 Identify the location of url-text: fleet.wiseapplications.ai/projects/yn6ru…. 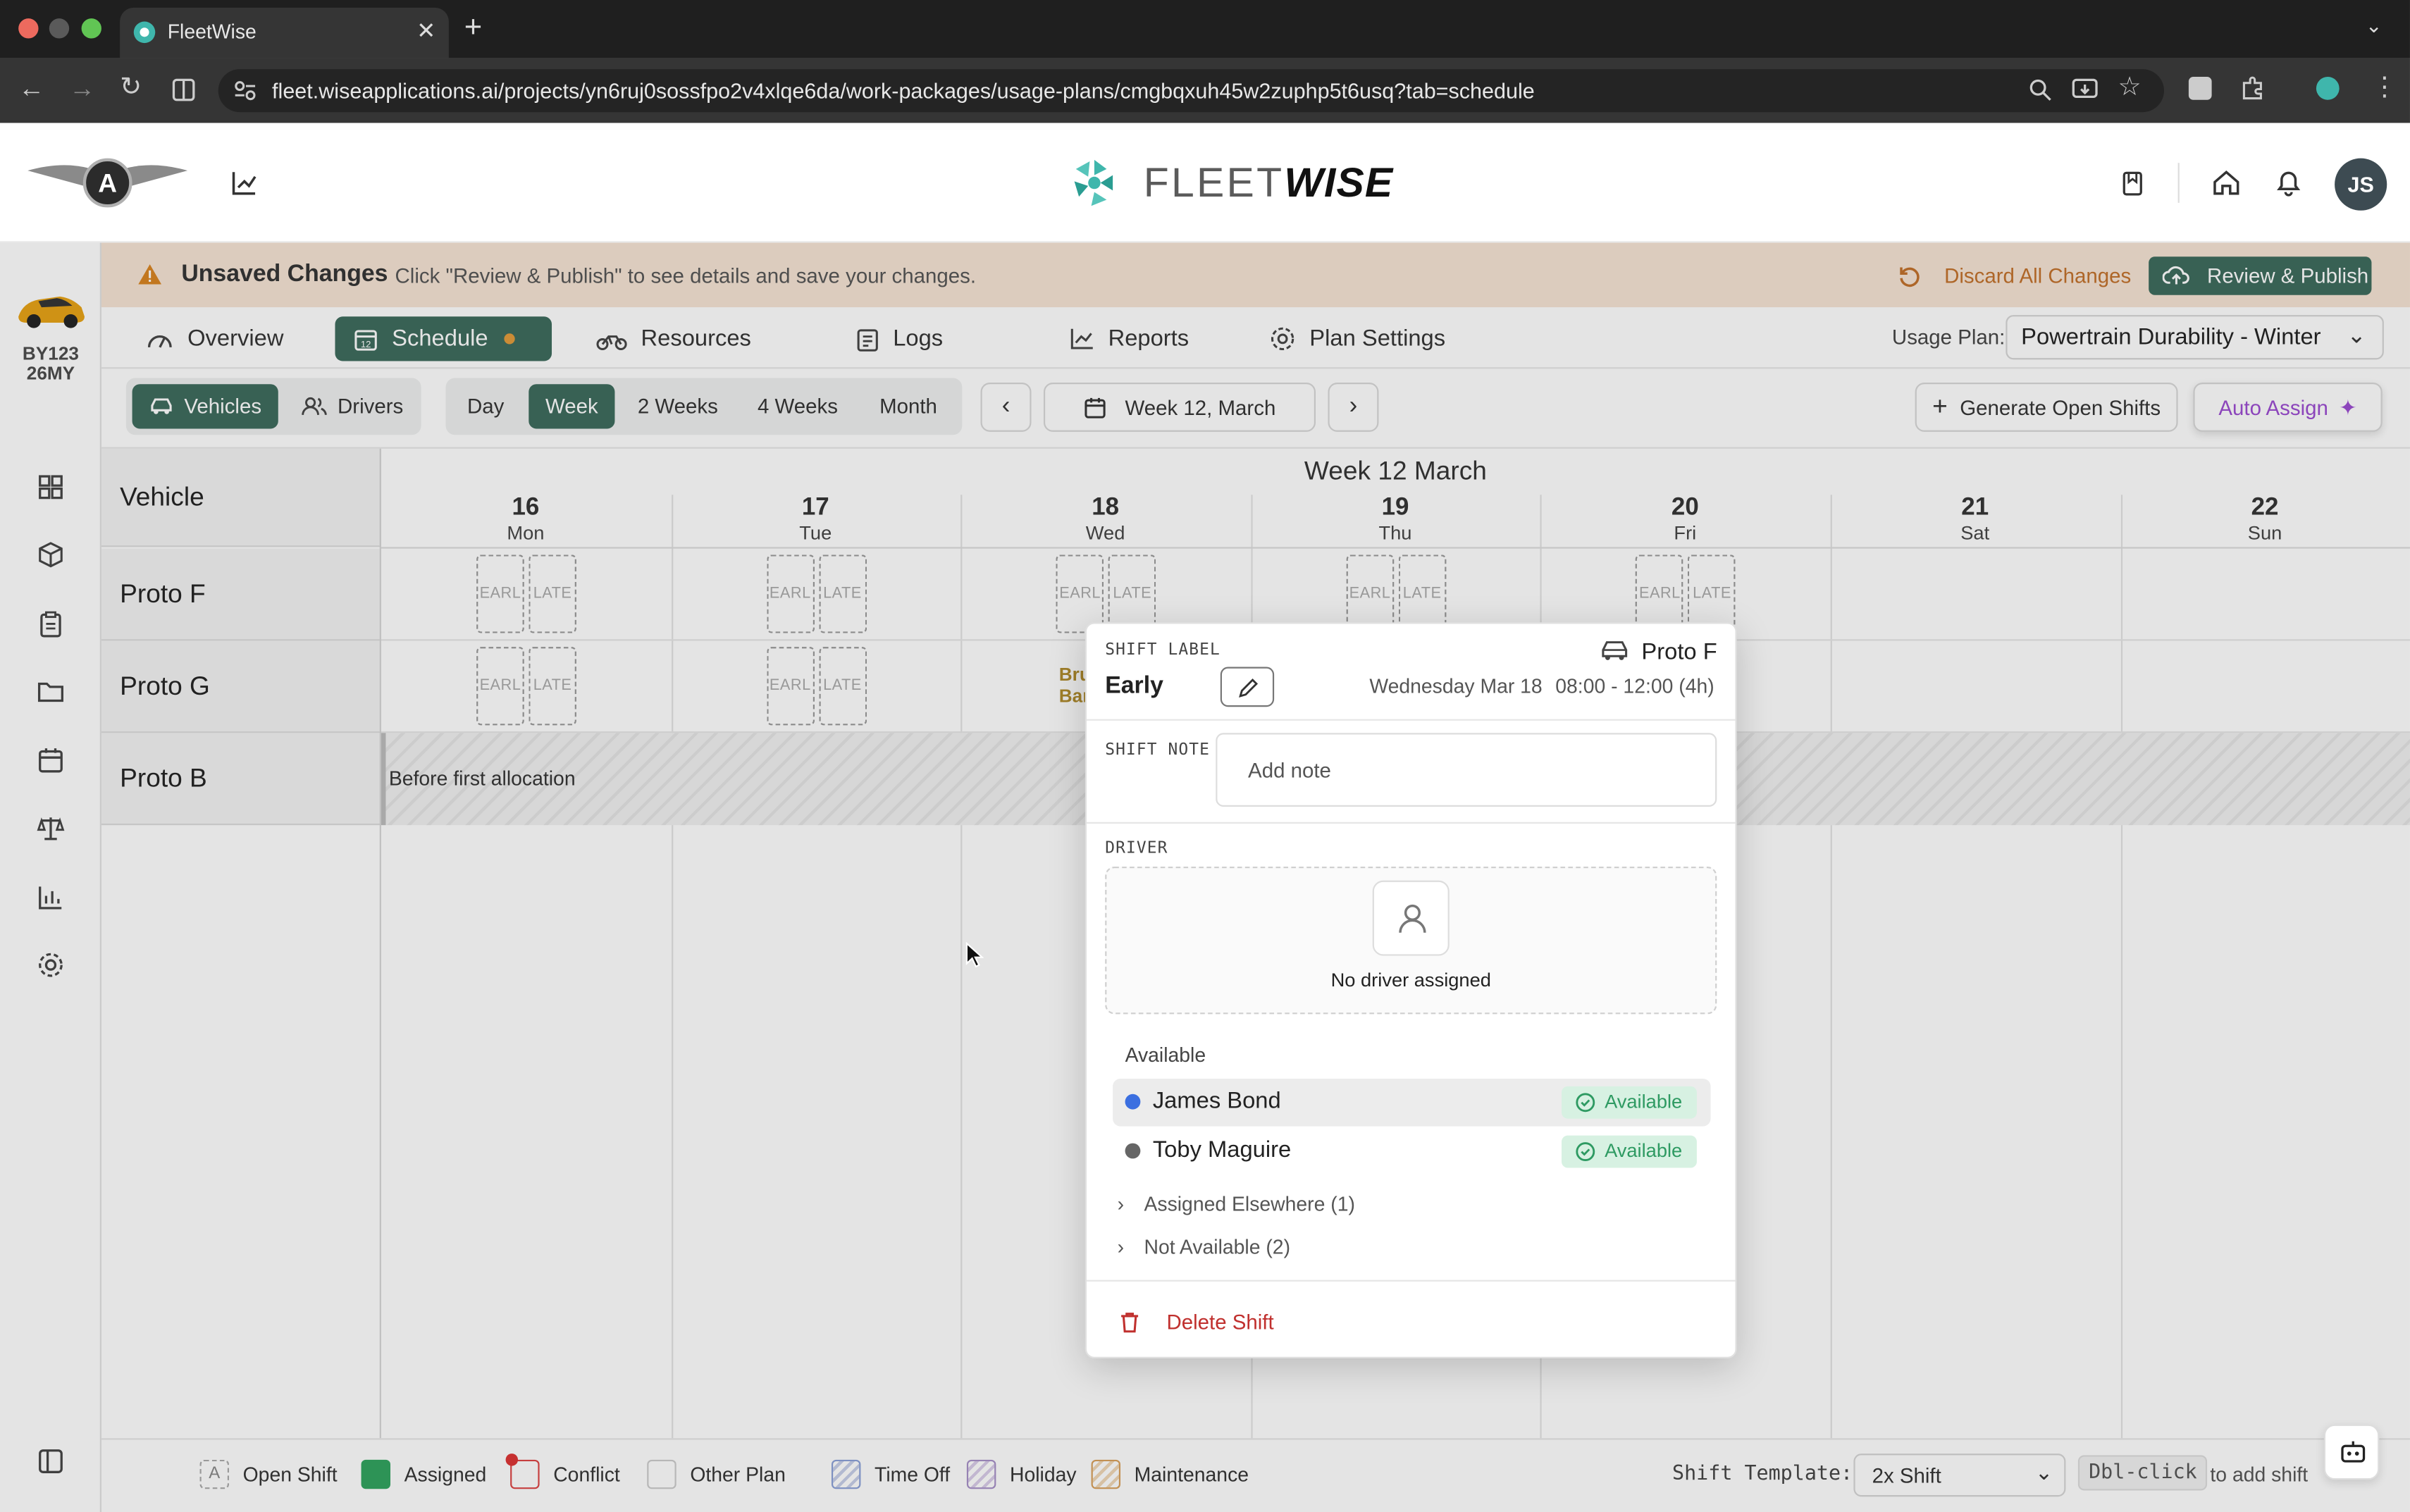
(904, 91).